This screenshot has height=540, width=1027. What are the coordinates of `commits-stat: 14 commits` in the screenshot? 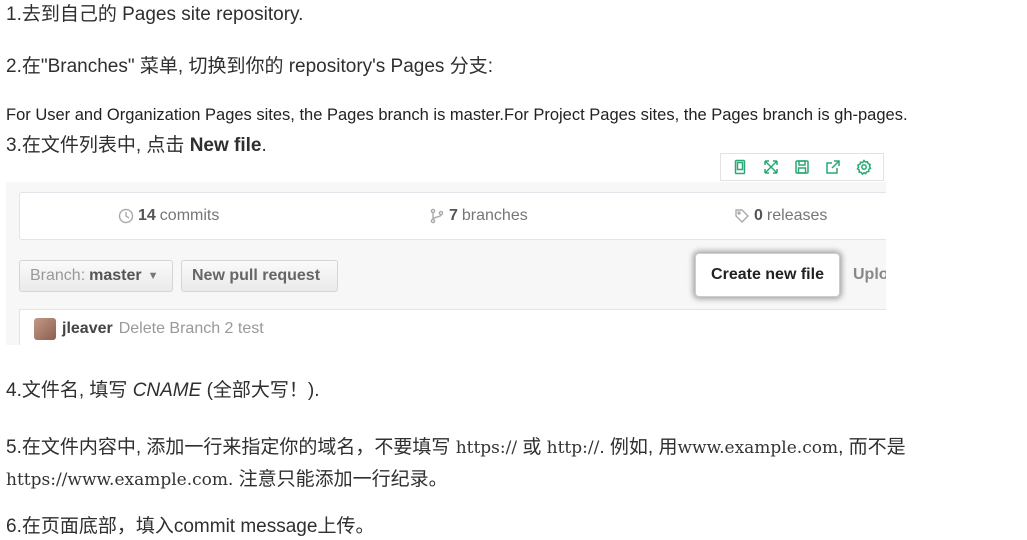 It's located at (168, 216).